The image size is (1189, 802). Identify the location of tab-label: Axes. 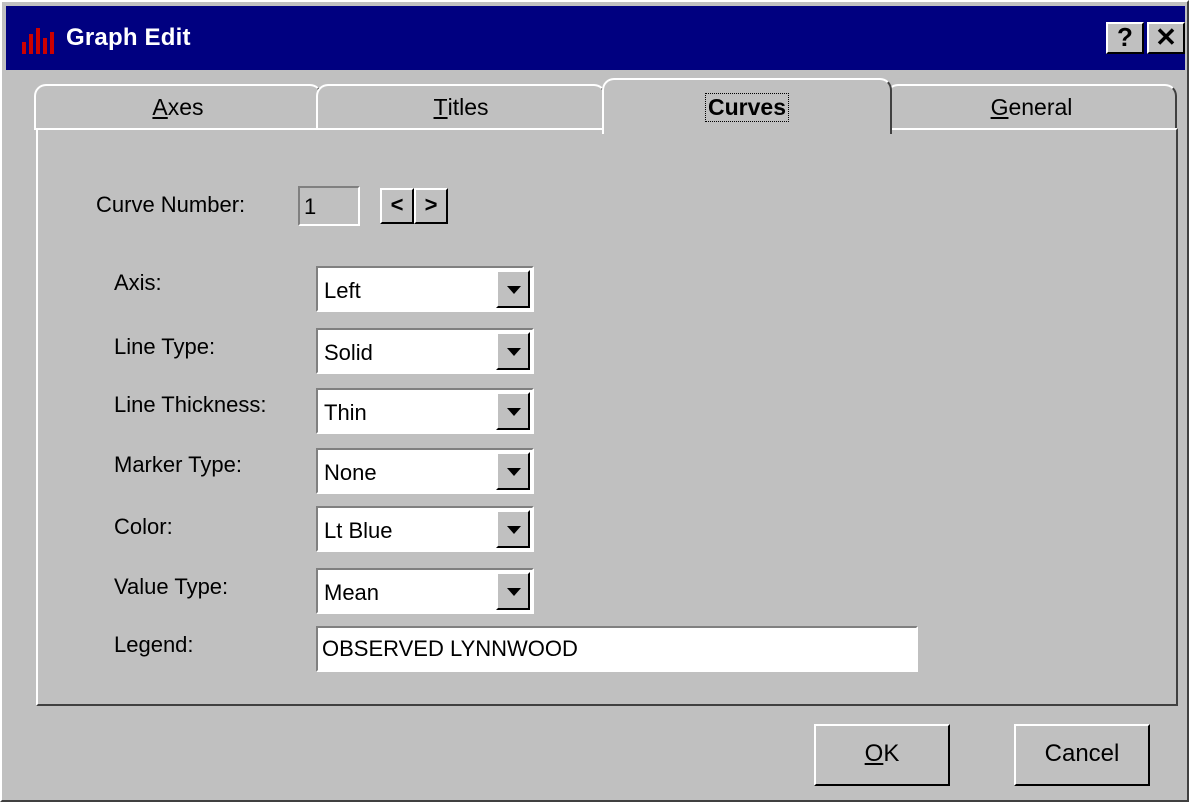
(178, 107).